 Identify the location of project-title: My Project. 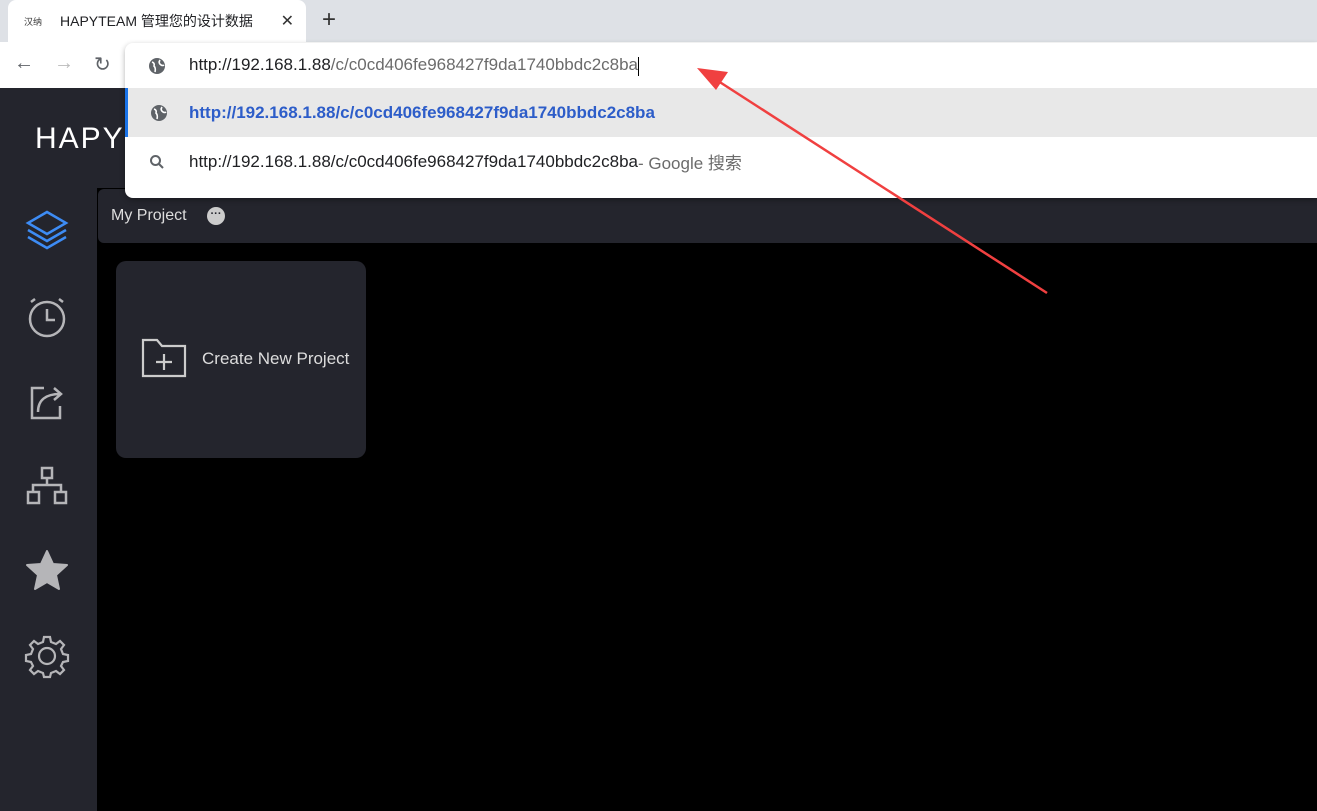
(149, 215).